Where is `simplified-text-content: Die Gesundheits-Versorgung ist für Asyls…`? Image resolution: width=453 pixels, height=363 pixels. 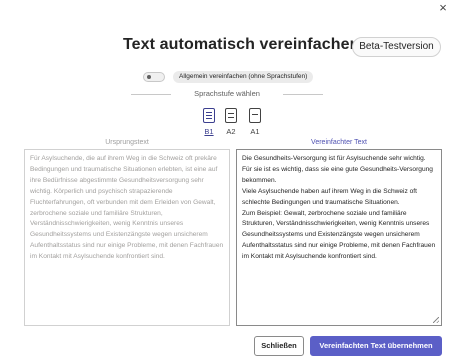
simplified-text-content: Die Gesundheits-Versorgung ist für Asyls… is located at coordinates (339, 208).